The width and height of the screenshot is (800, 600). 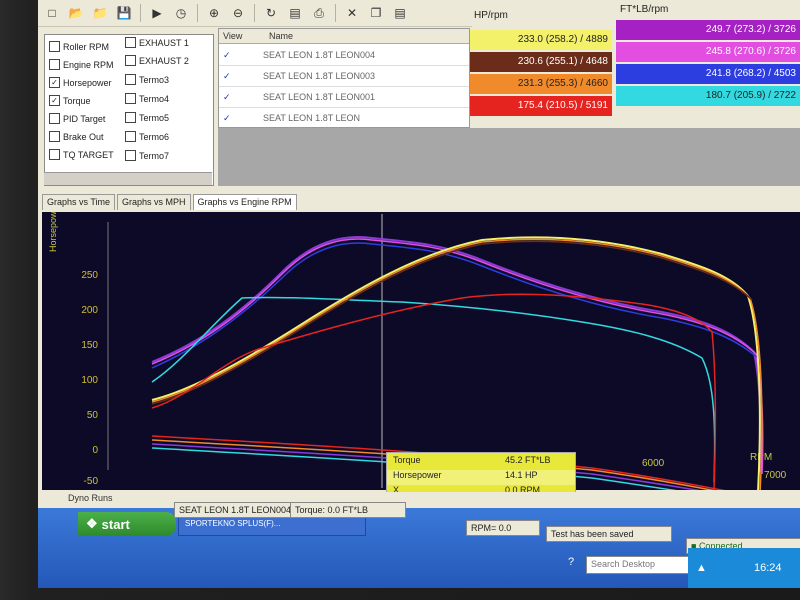 What do you see at coordinates (154, 98) in the screenshot?
I see `checkbox-label: Termo4` at bounding box center [154, 98].